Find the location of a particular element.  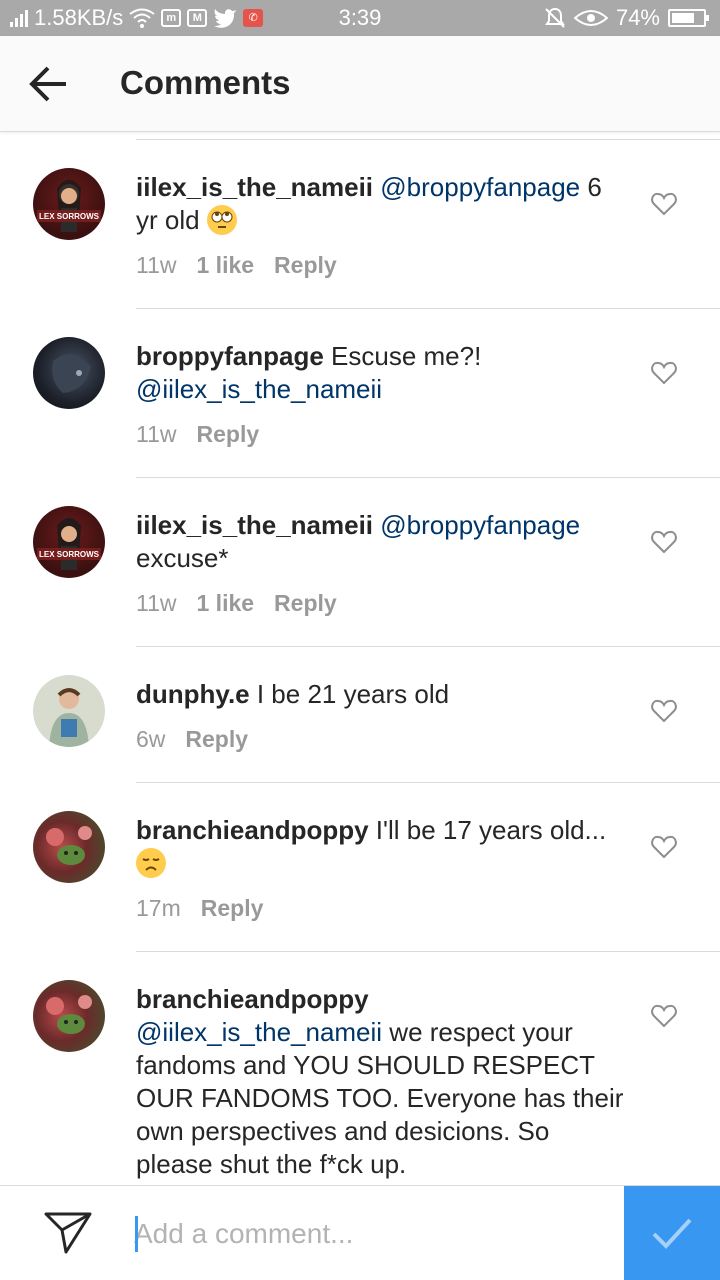

comment-text: I be 21 years old is located at coordinates (349, 694).